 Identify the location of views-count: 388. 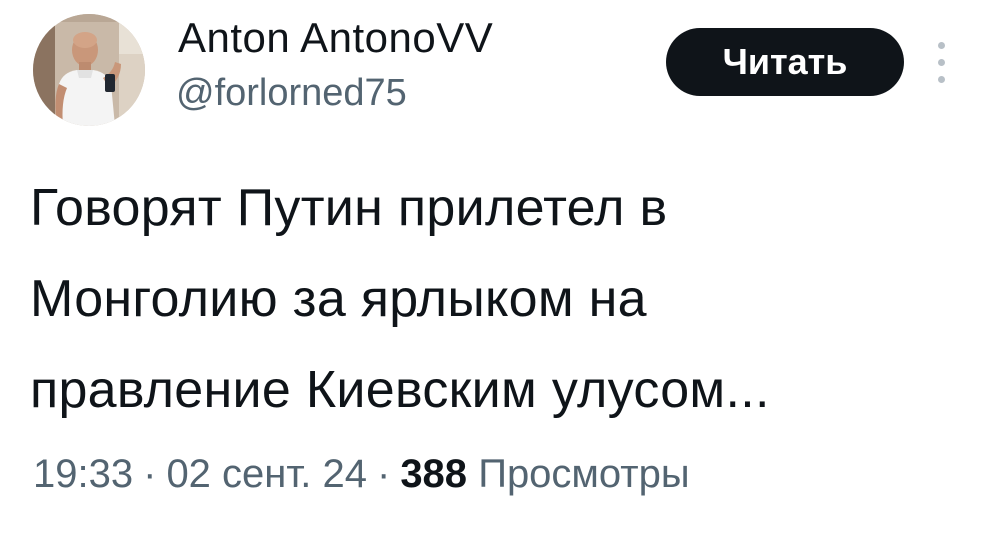
(434, 474).